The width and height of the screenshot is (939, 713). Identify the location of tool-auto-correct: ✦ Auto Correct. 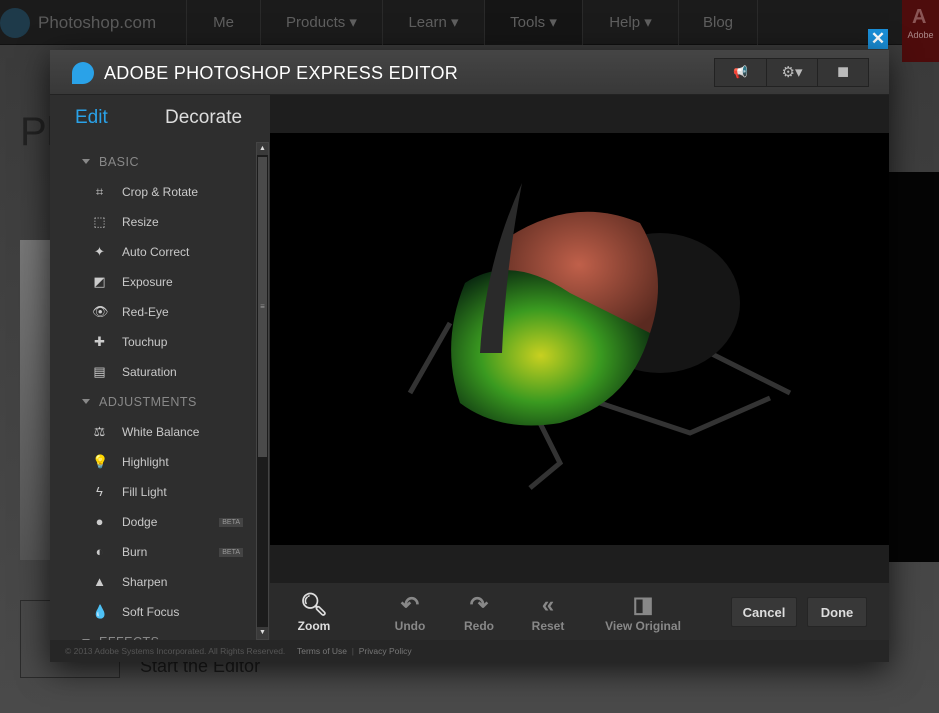
(152, 252).